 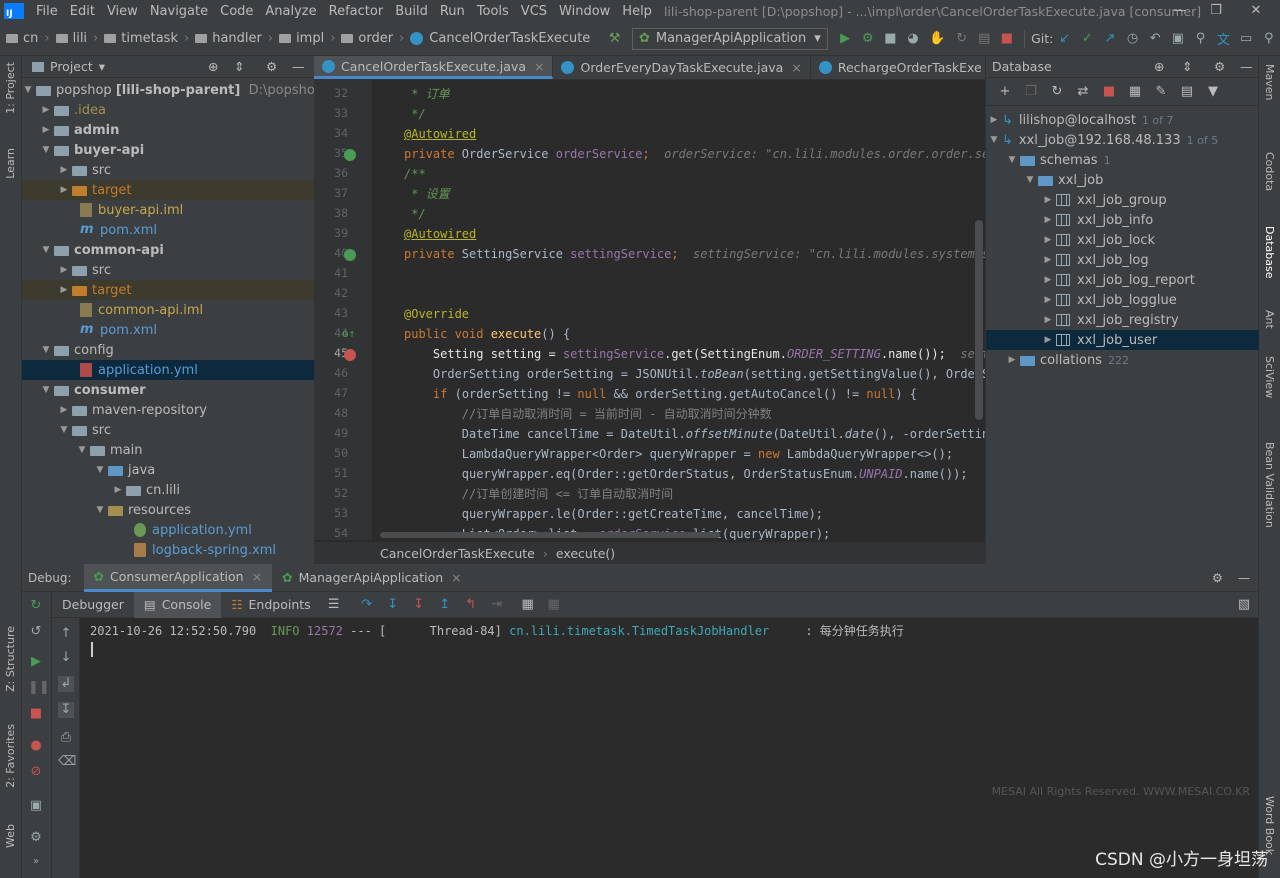 I want to click on more-icon: », so click(x=36, y=862).